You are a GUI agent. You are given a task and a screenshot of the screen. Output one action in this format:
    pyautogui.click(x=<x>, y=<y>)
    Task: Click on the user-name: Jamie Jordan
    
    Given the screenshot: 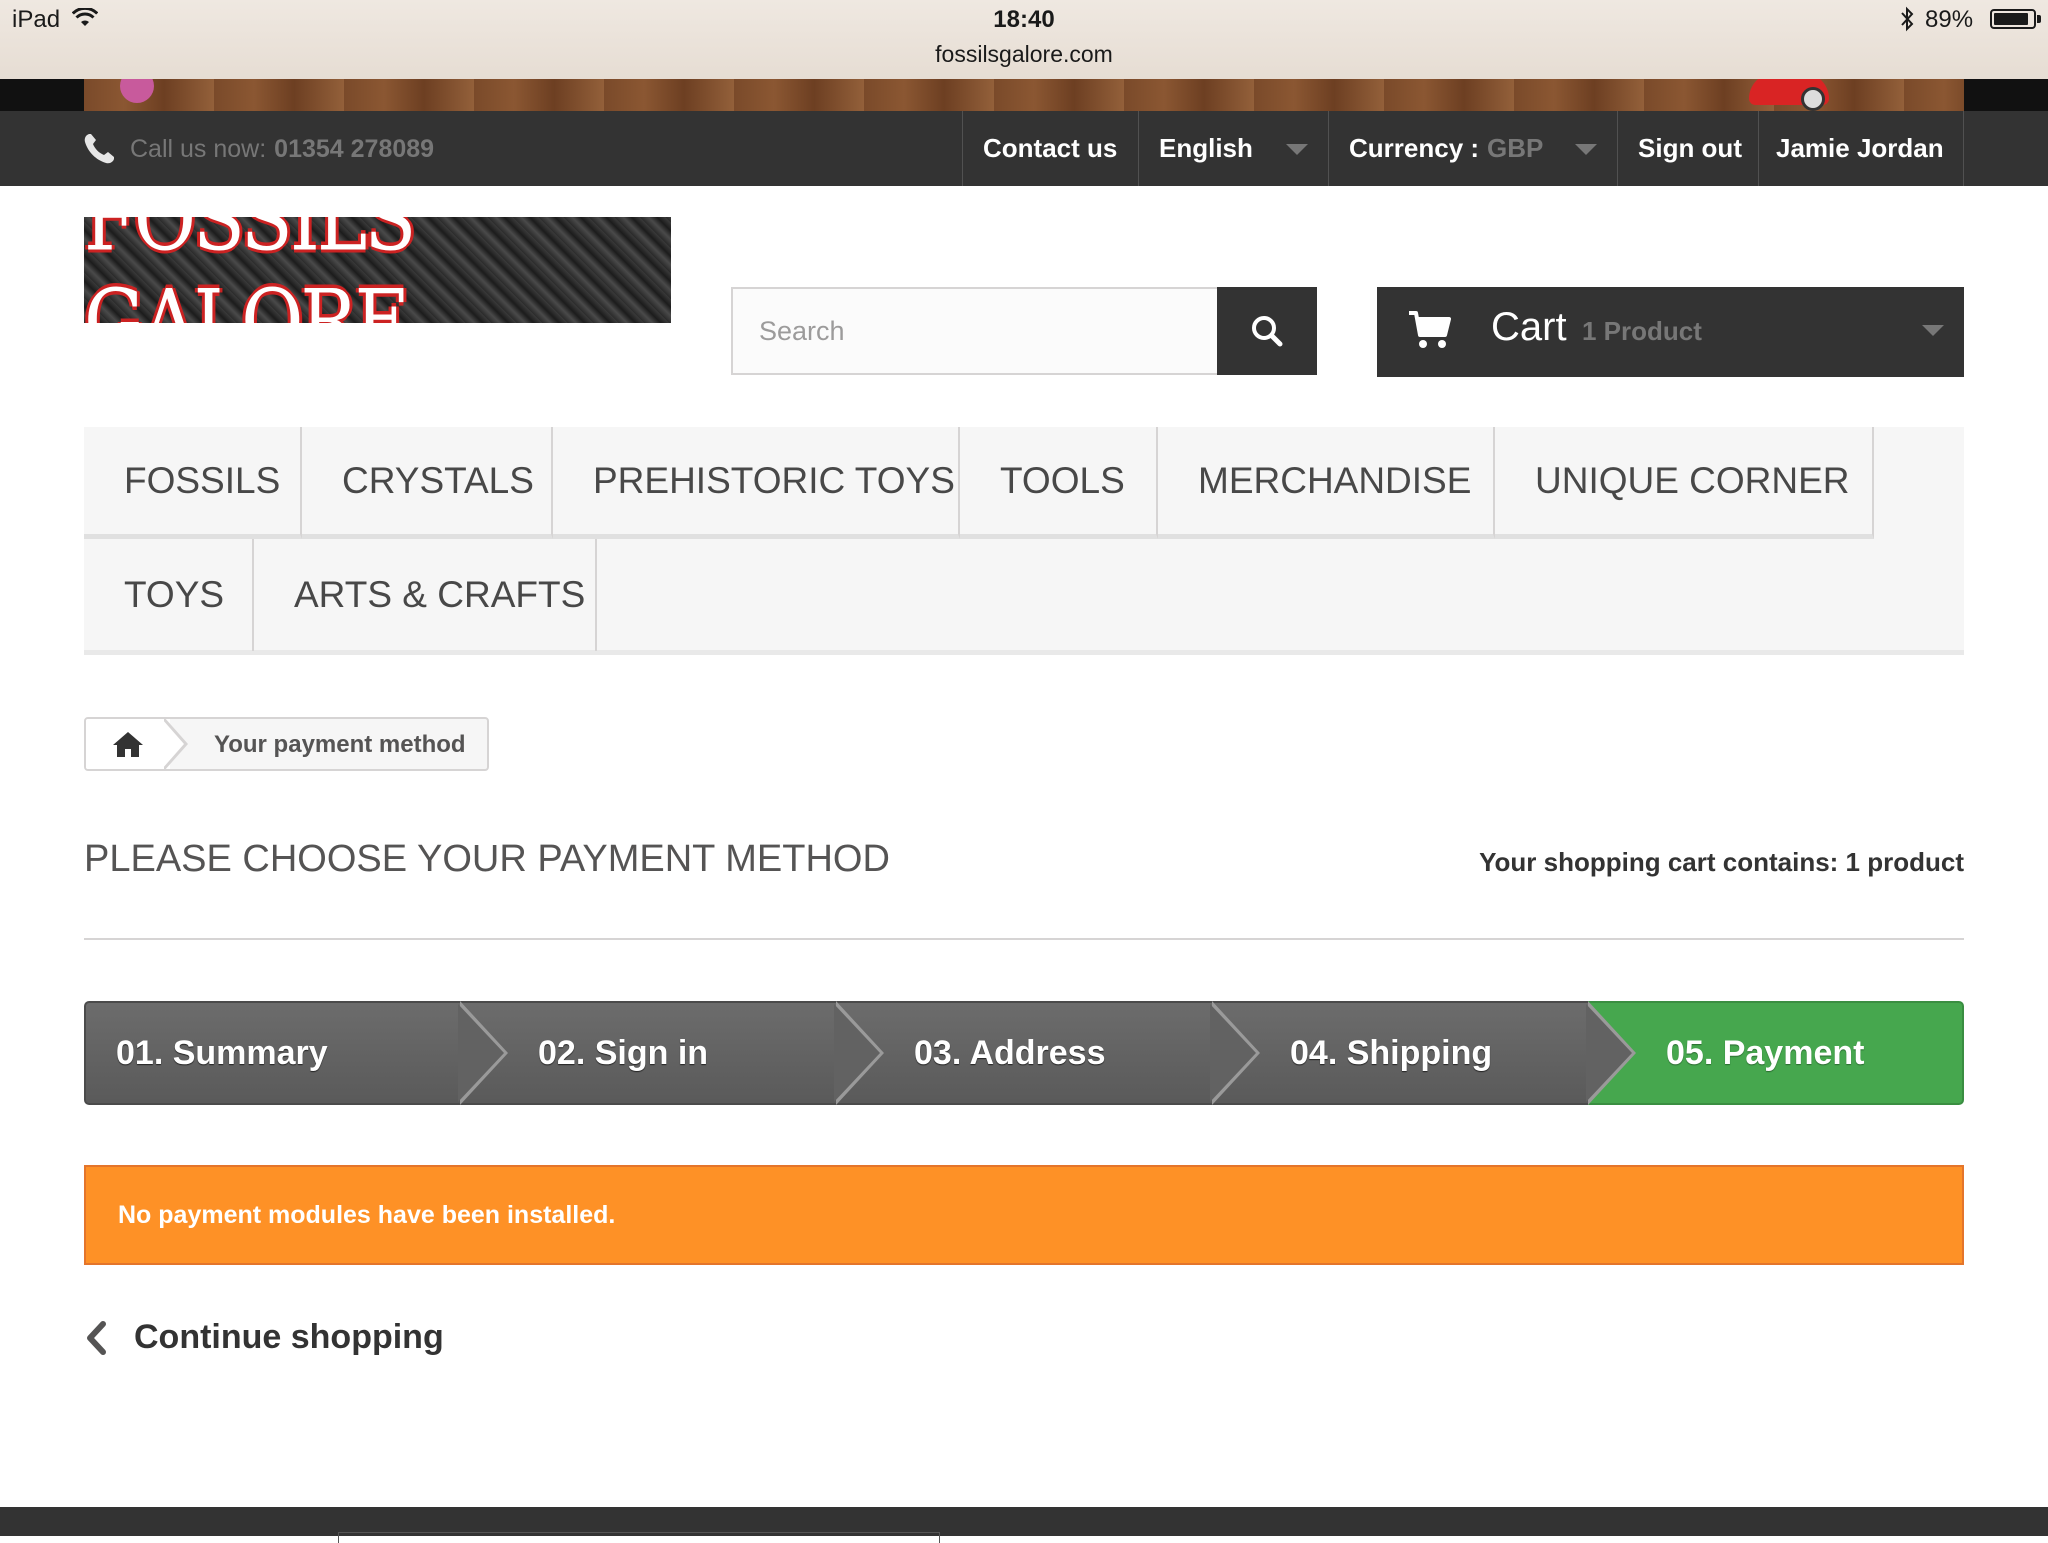 What is the action you would take?
    pyautogui.click(x=1860, y=148)
    